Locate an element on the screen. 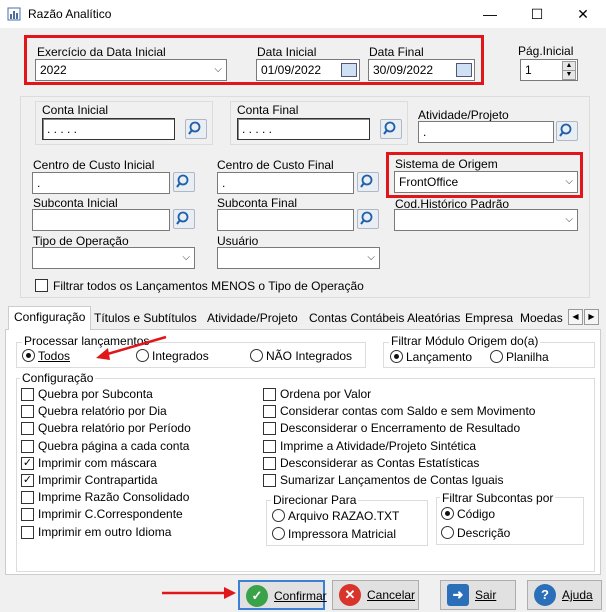 Image resolution: width=606 pixels, height=612 pixels. cancel-icon: ✕ is located at coordinates (350, 595).